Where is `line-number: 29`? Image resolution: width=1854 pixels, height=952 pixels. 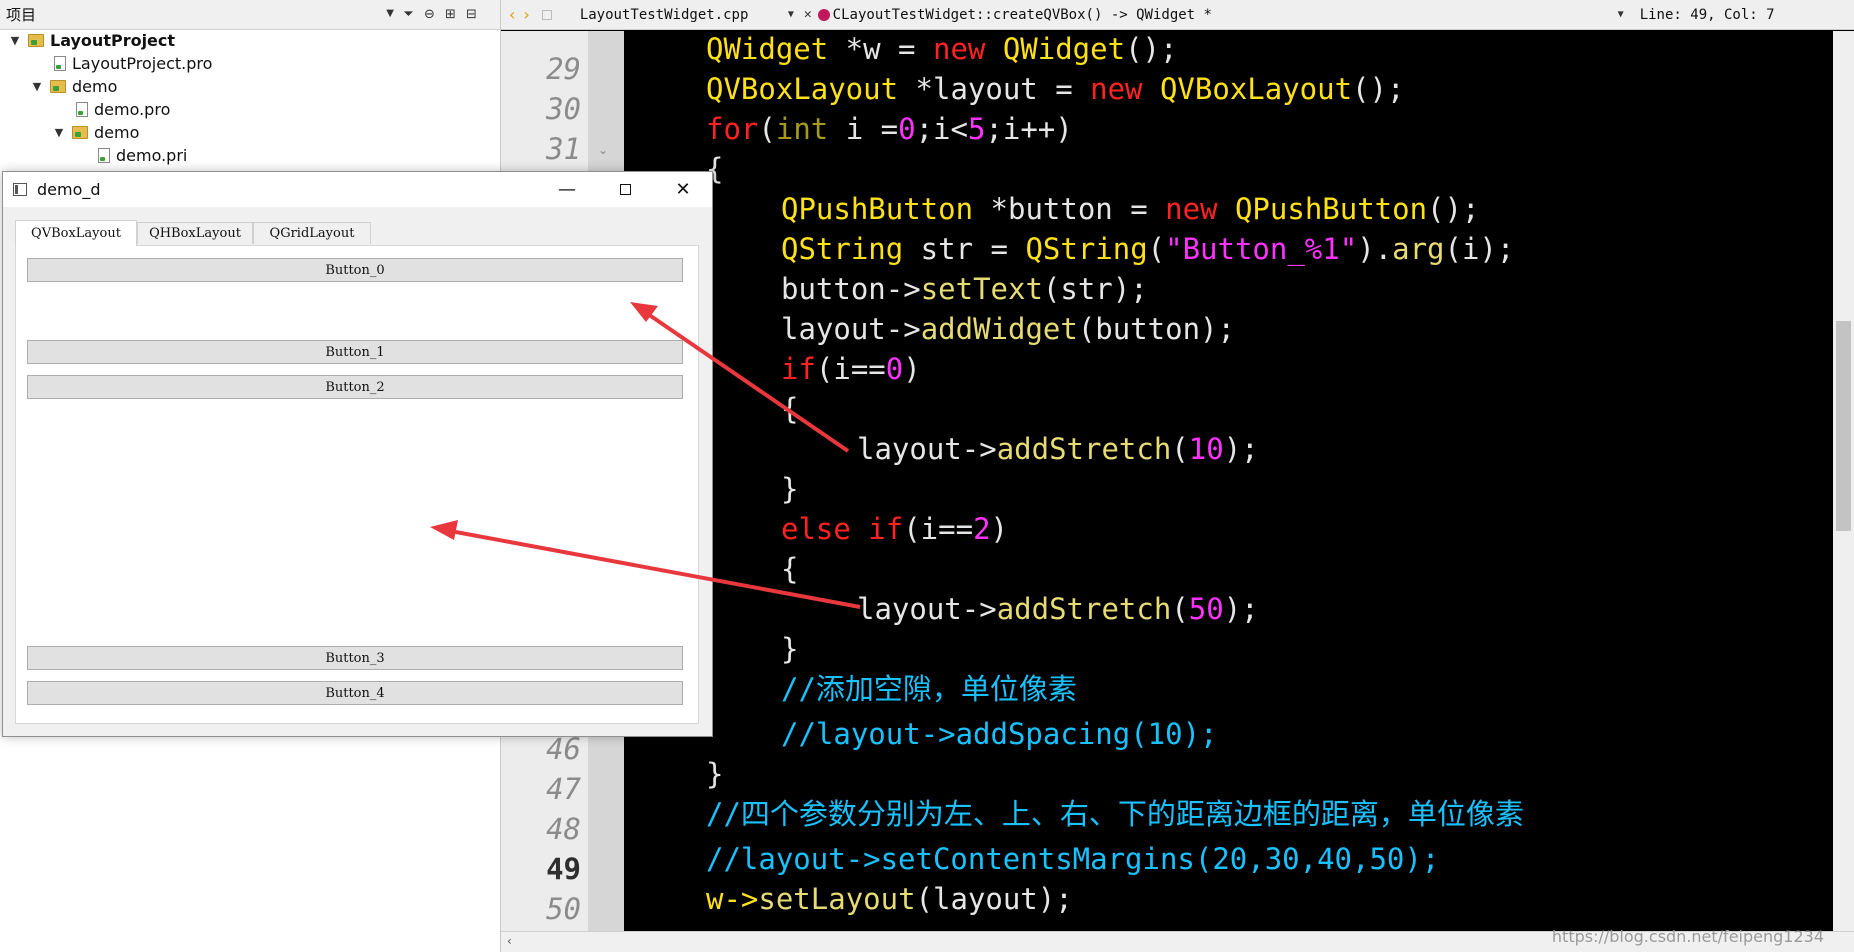
line-number: 29 is located at coordinates (563, 69).